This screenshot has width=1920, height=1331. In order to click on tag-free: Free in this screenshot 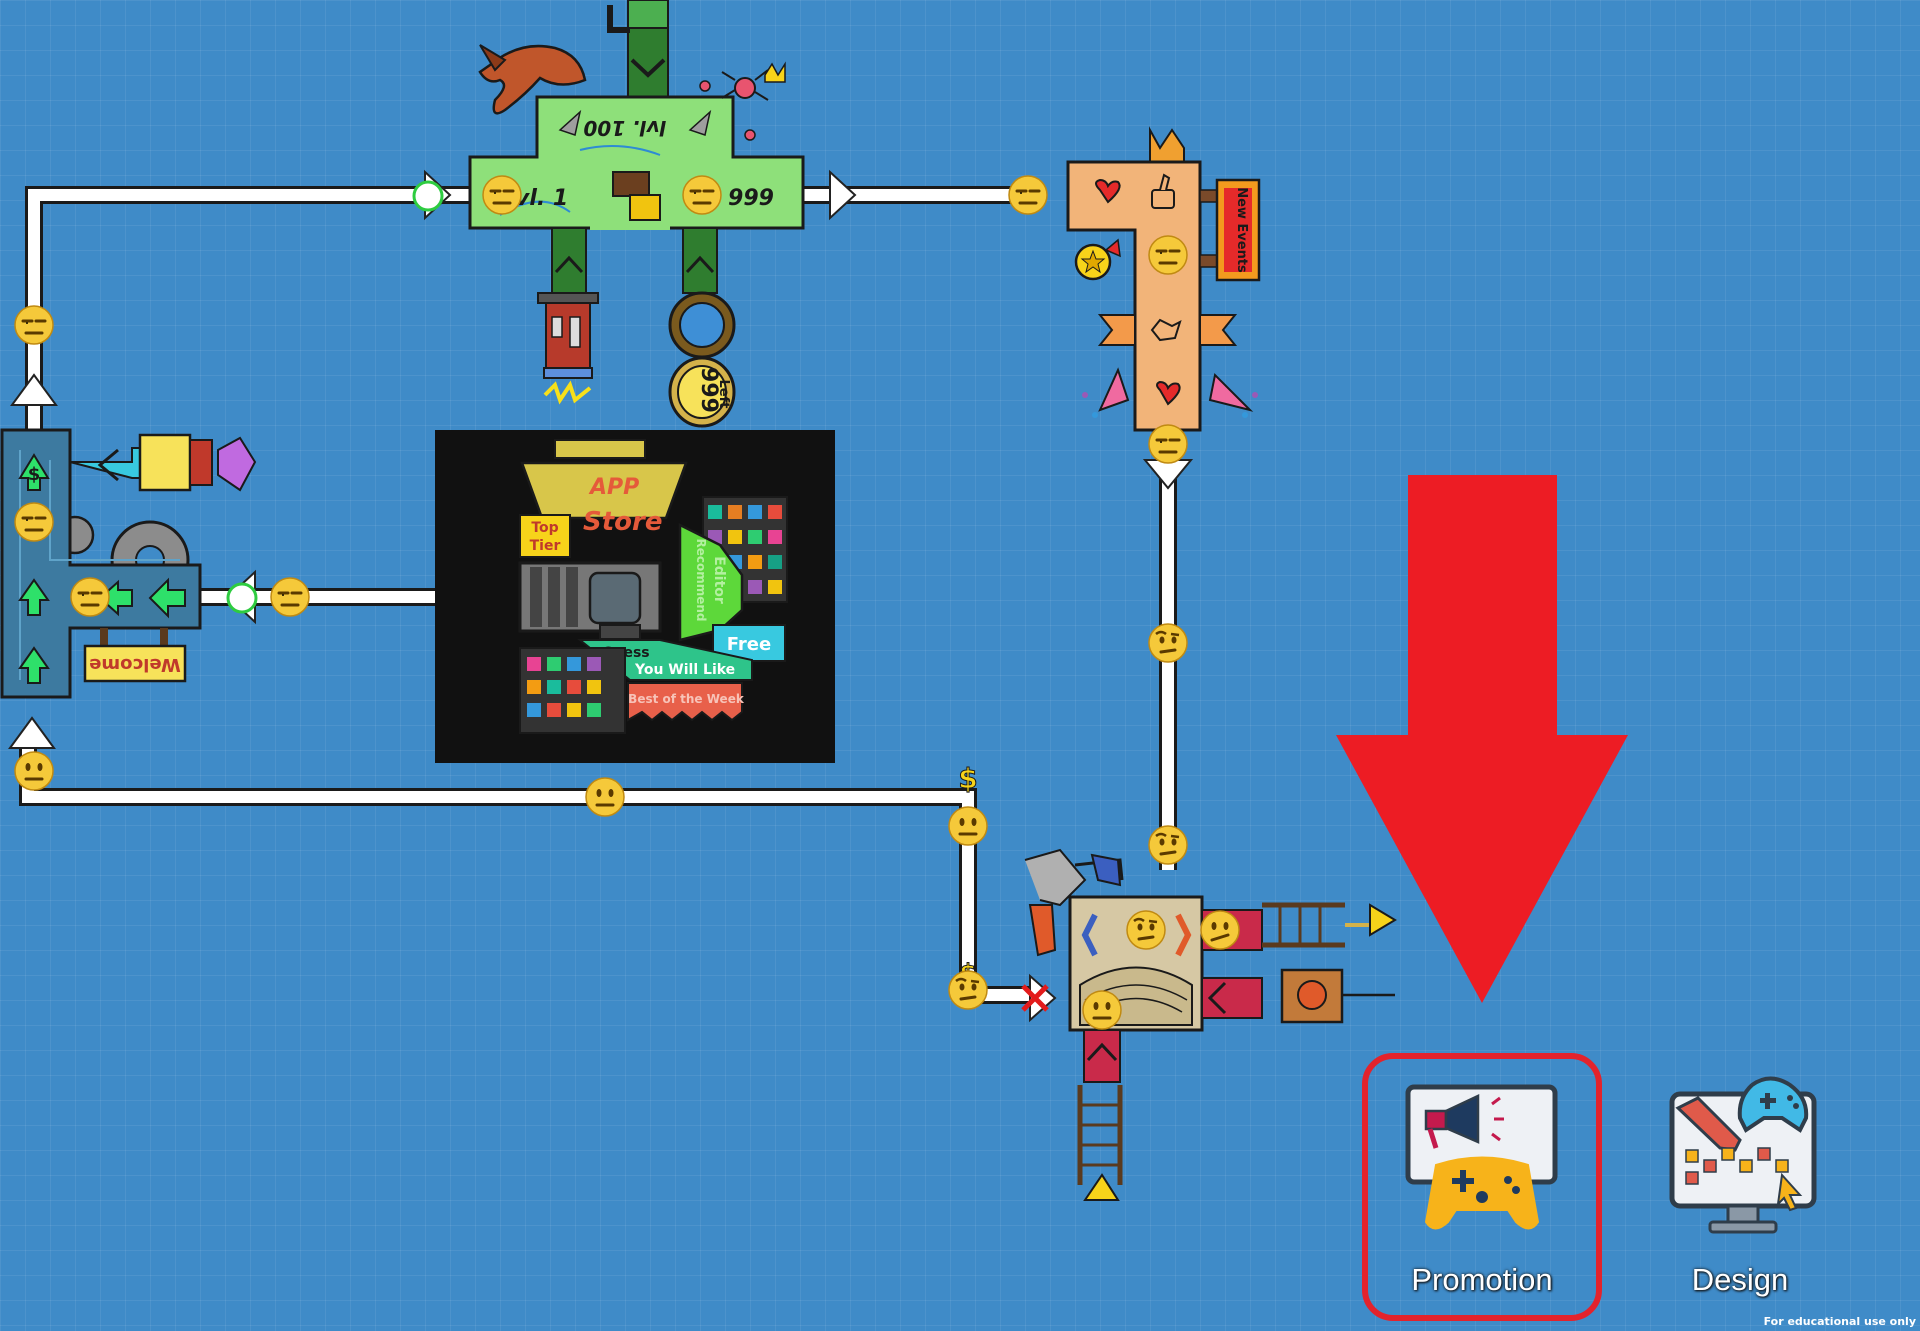, I will do `click(749, 644)`.